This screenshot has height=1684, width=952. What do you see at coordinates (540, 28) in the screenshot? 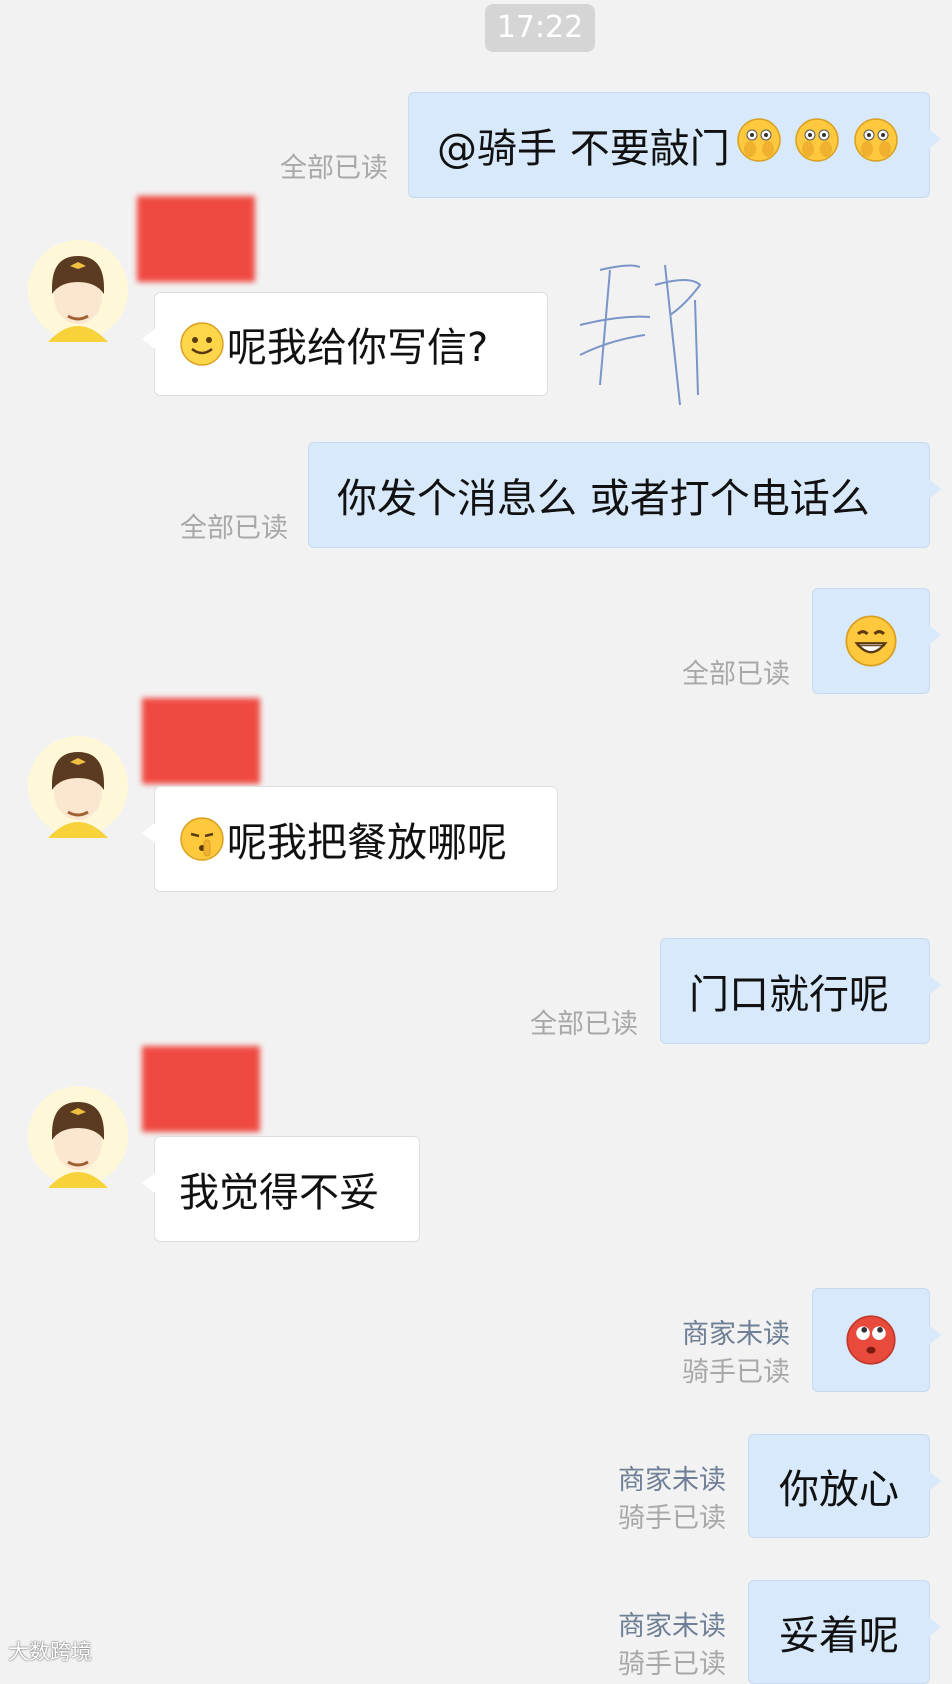
I see `timestamp-pill: 17:22` at bounding box center [540, 28].